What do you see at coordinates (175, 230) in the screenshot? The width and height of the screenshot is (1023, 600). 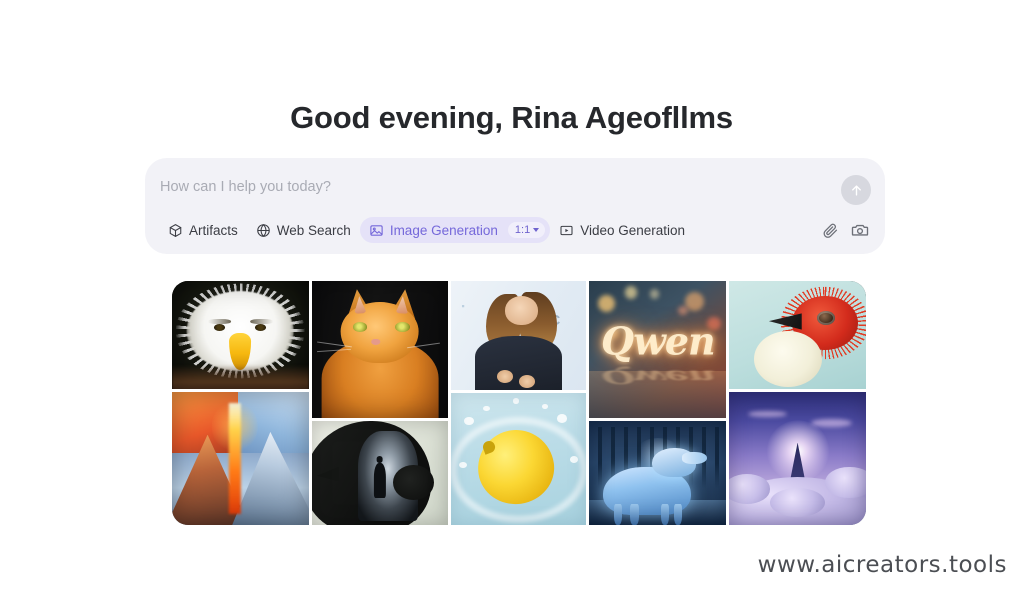 I see `cube-icon` at bounding box center [175, 230].